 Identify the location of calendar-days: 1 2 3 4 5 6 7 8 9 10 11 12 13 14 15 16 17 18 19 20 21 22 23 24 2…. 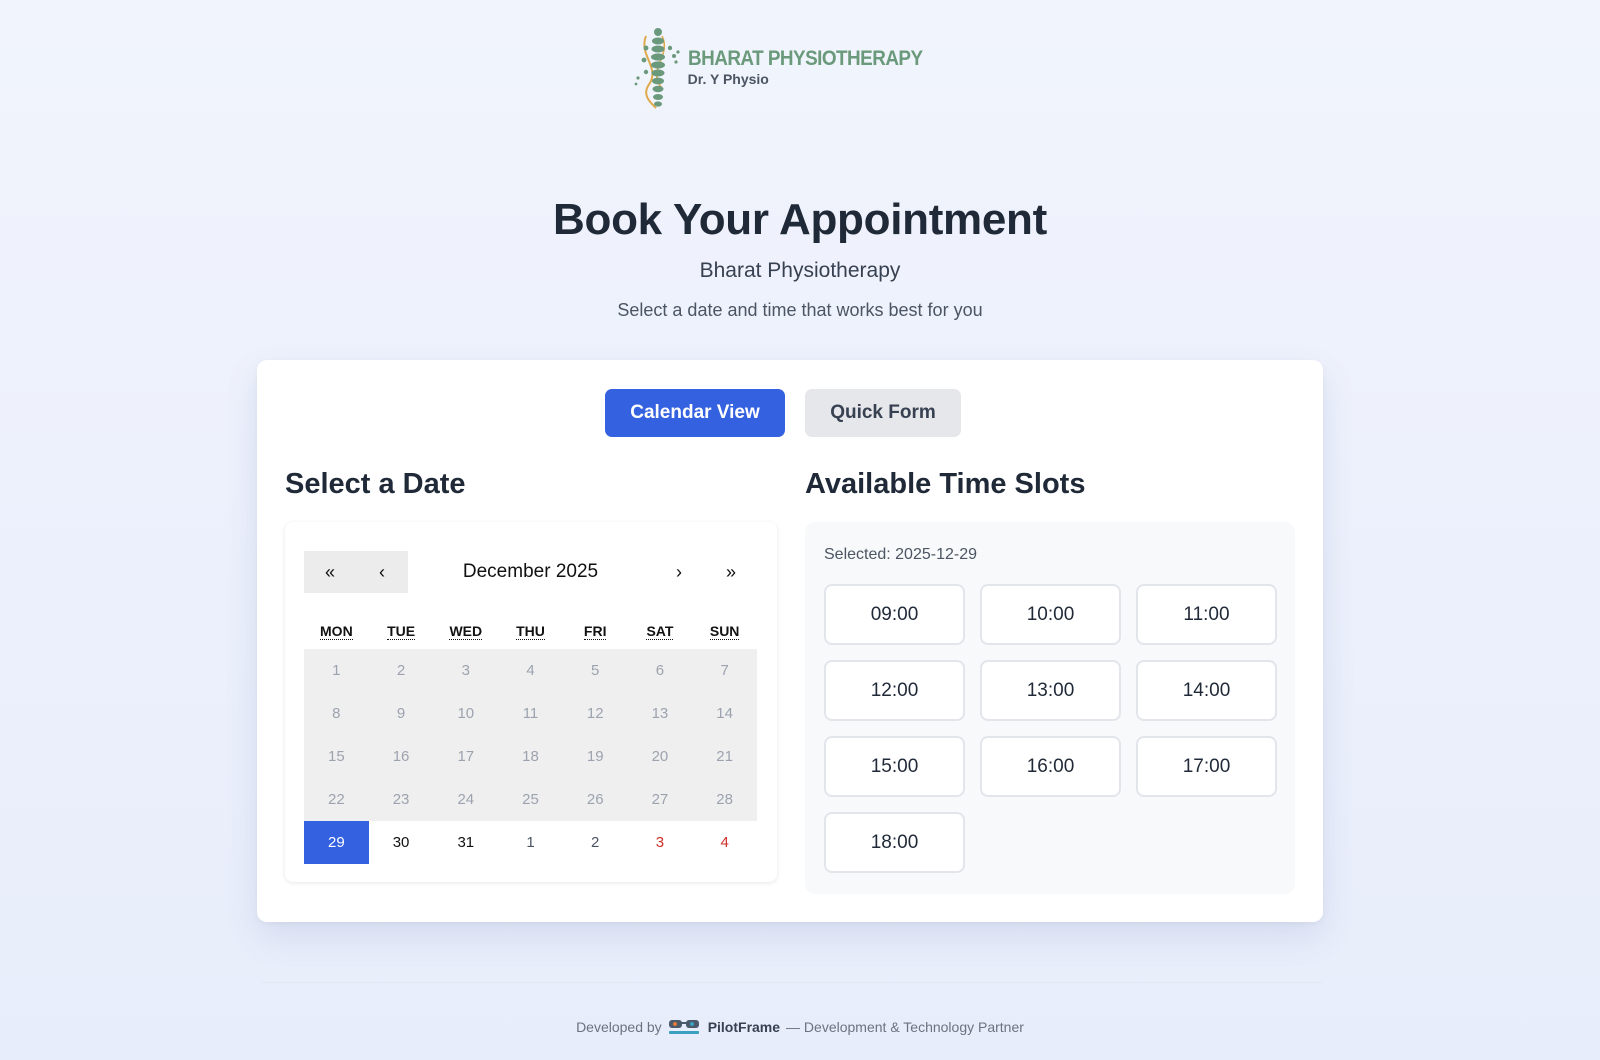
(530, 756).